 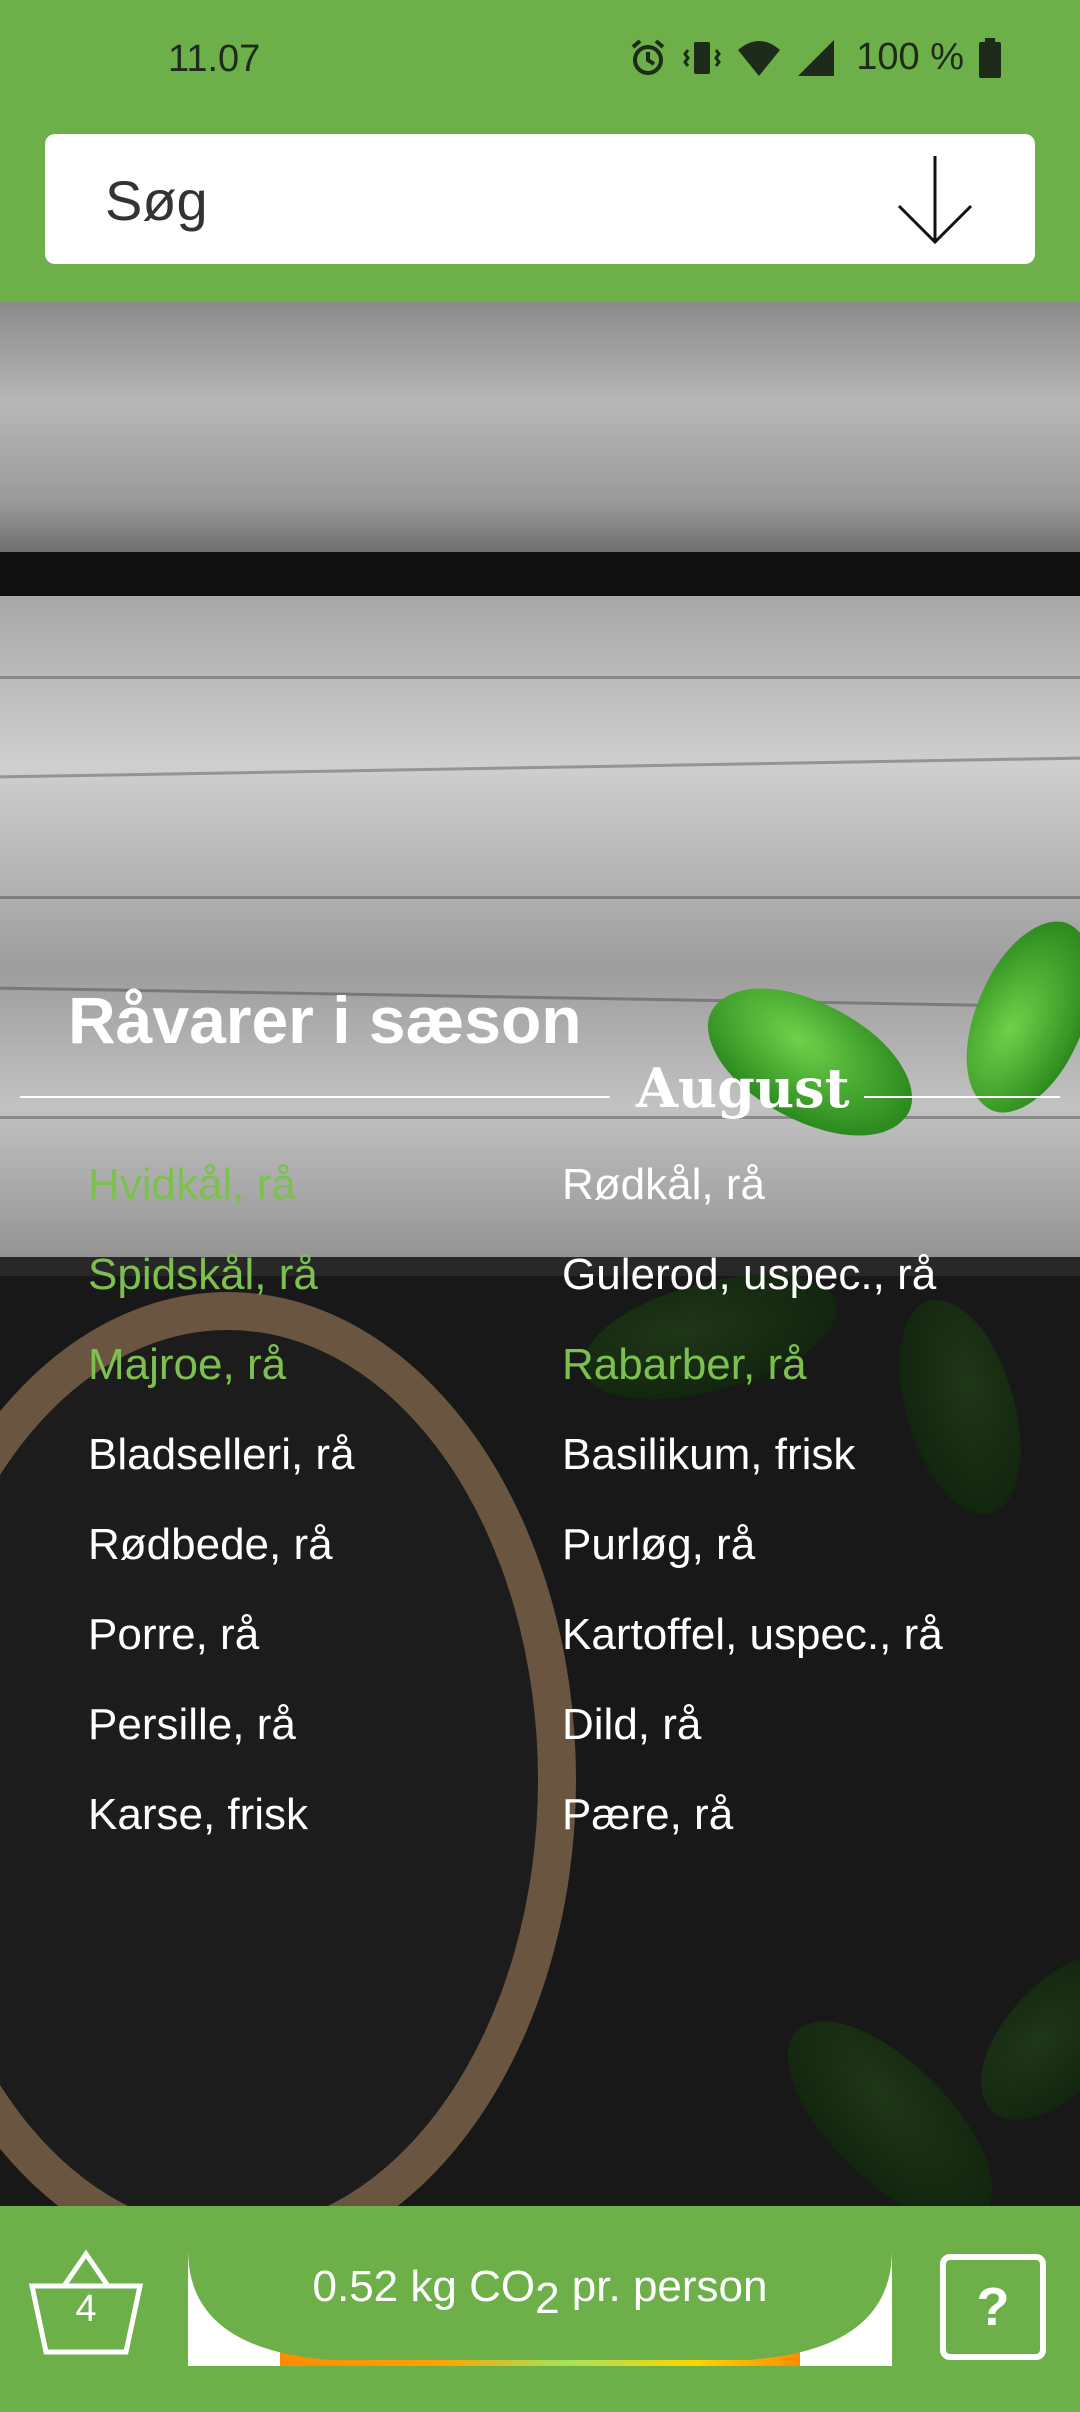 What do you see at coordinates (669, 2286) in the screenshot?
I see `co2-suffix: pr. person` at bounding box center [669, 2286].